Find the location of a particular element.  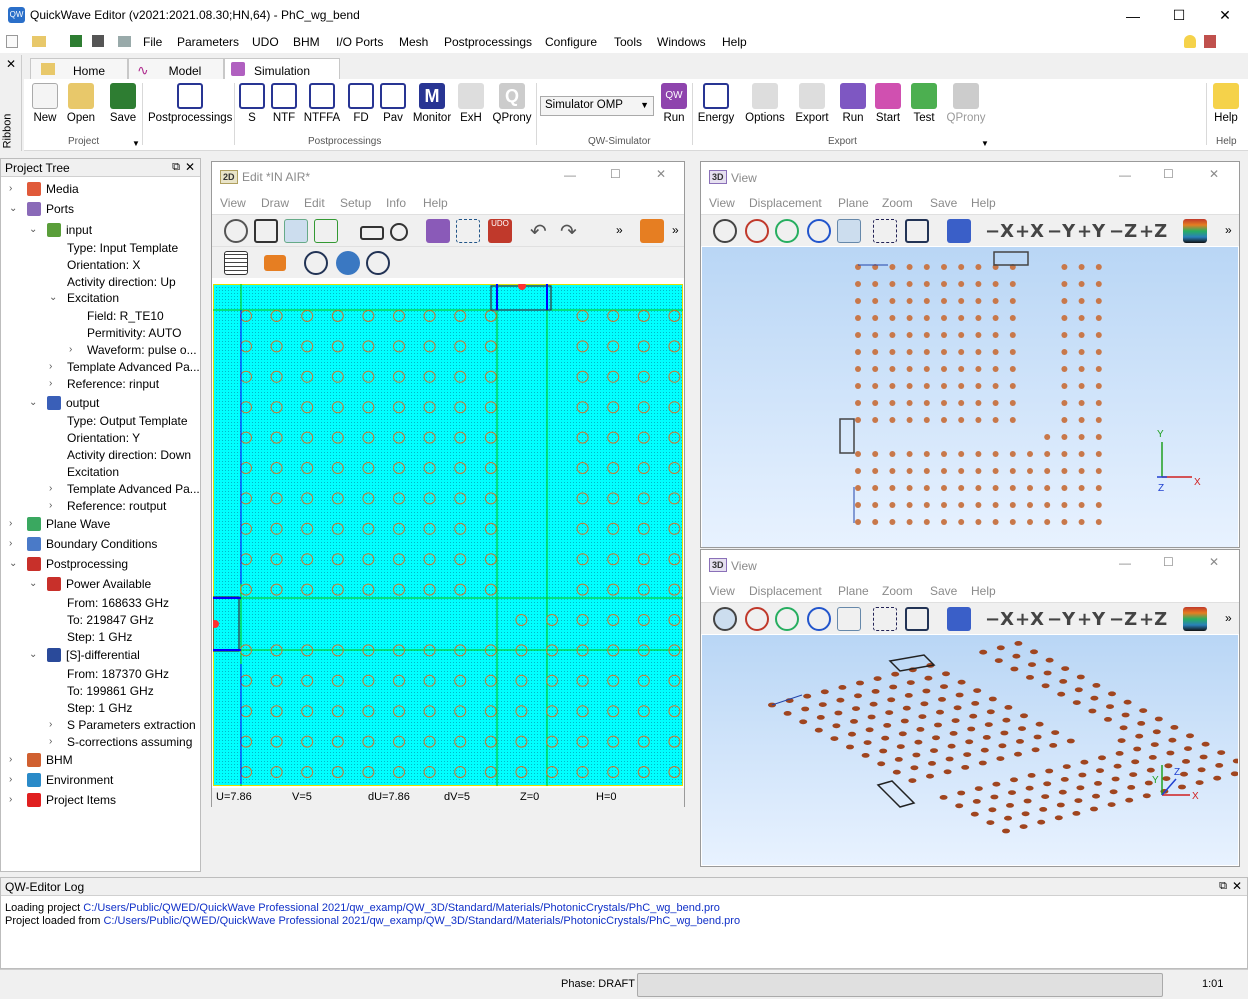

view-plus-y-button: +Y is located at coordinates (1091, 619).